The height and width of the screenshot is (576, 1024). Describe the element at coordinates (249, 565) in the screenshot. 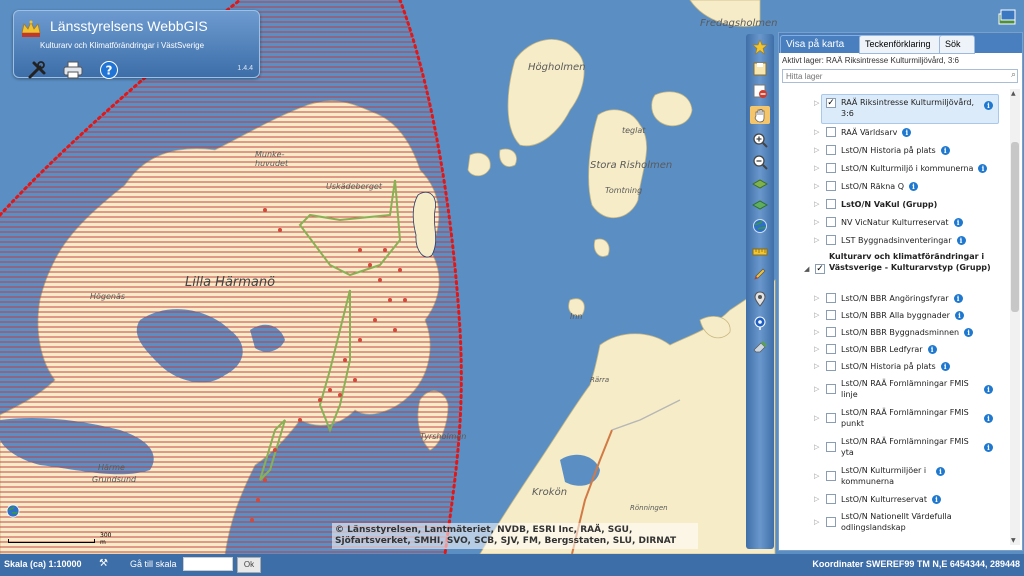

I see `ok-button: Ok` at that location.